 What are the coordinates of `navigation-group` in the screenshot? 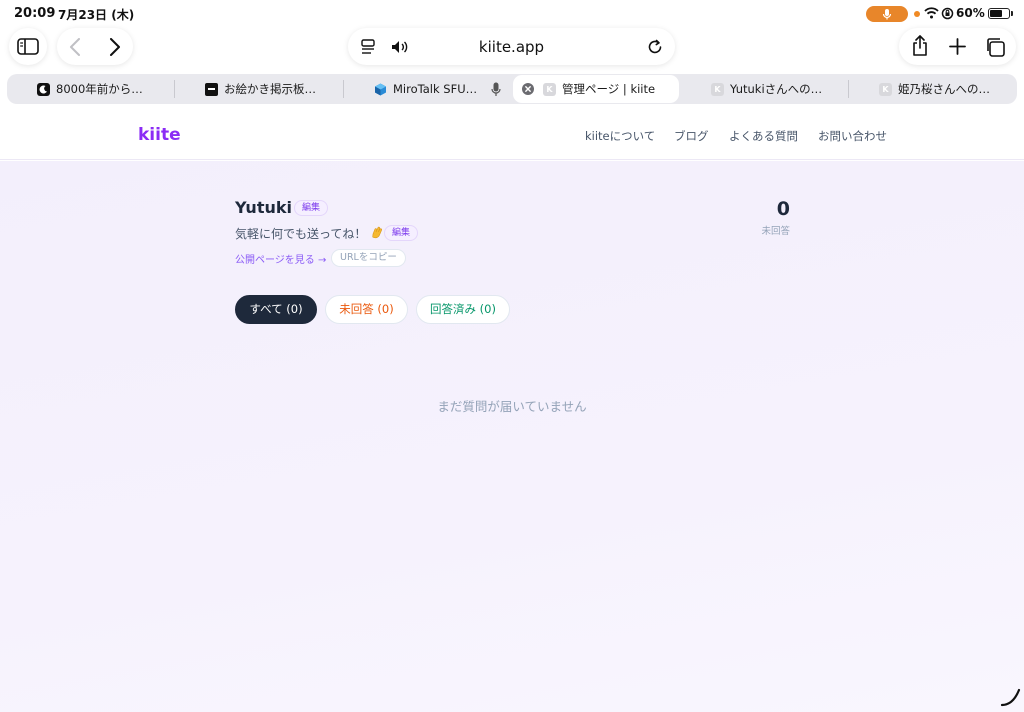 It's located at (95, 46).